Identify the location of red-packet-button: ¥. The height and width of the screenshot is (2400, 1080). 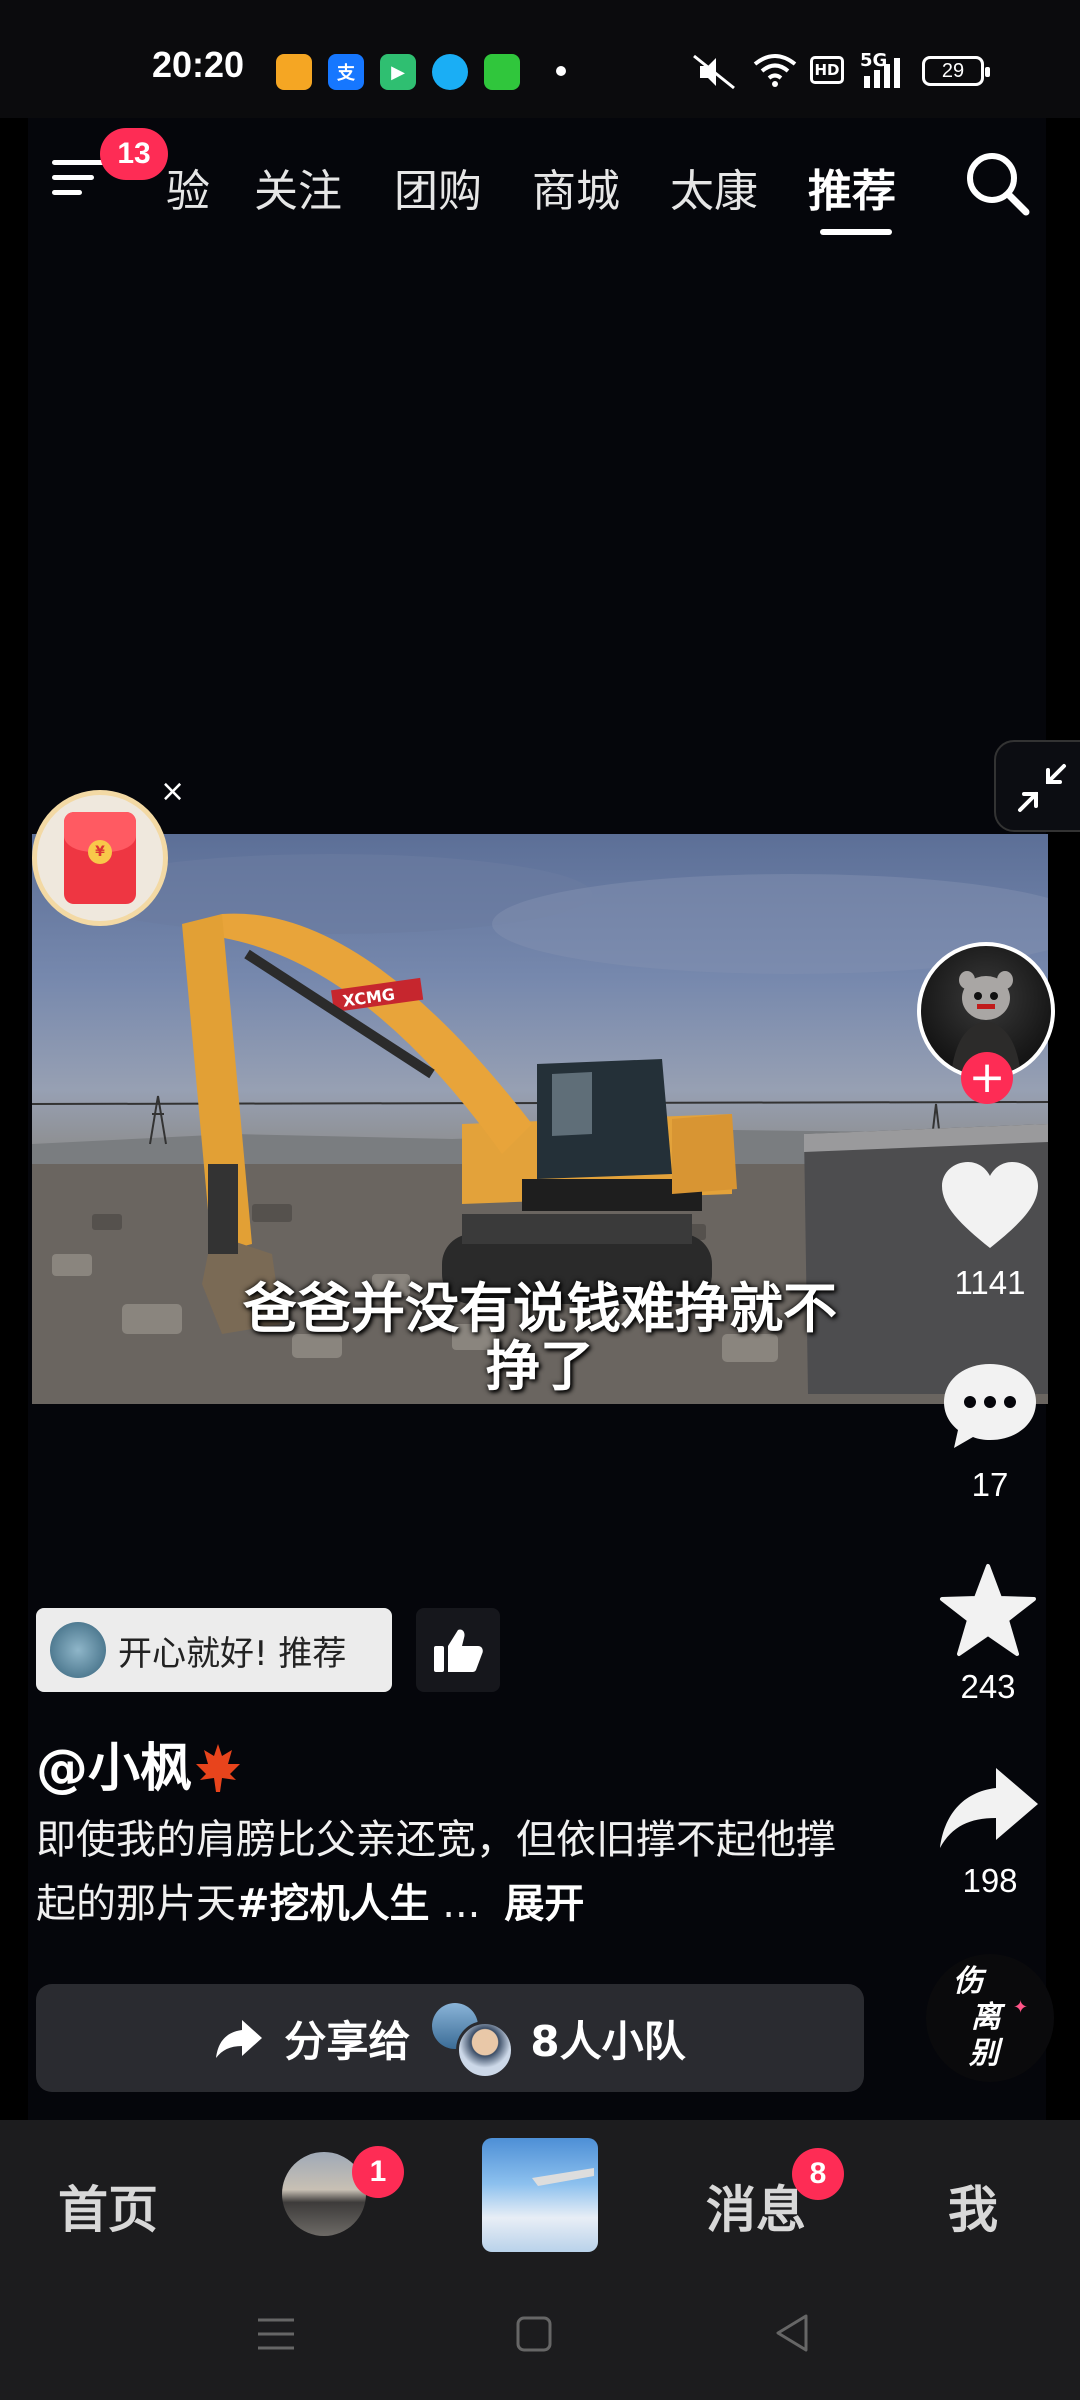
(100, 858).